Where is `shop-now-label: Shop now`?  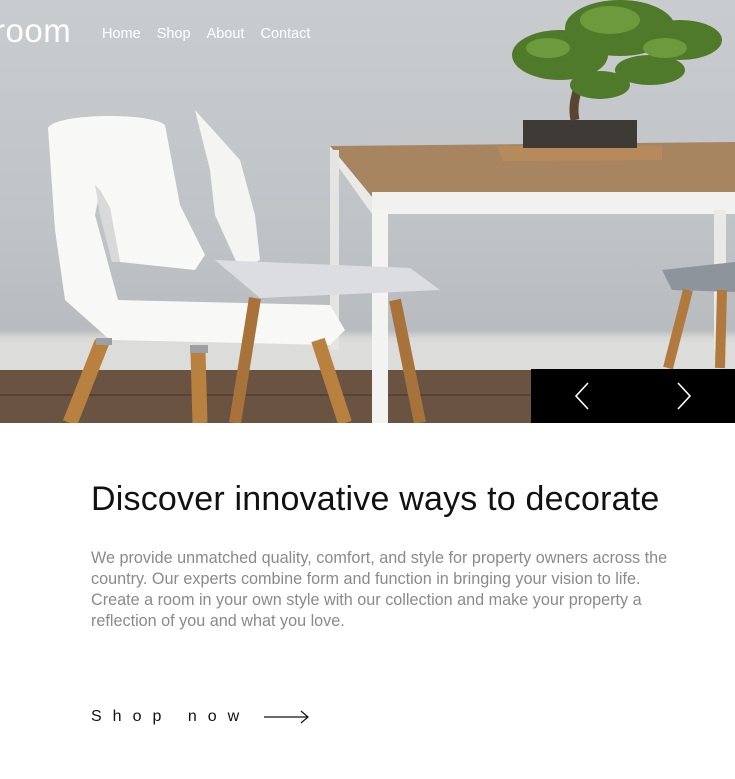 shop-now-label: Shop now is located at coordinates (171, 716).